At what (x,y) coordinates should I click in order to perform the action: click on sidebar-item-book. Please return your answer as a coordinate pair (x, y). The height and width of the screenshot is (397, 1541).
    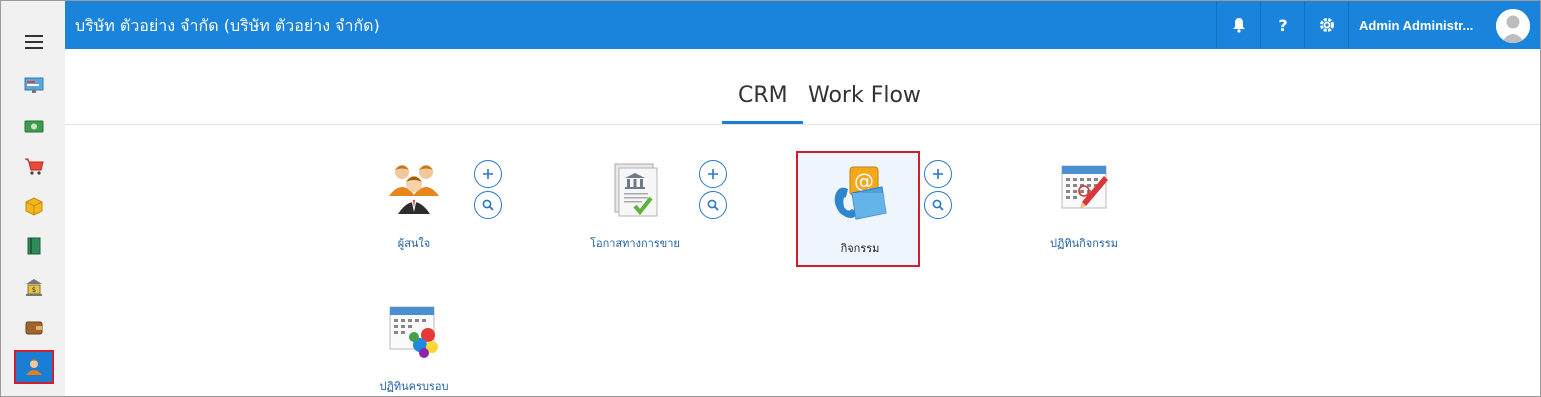
    Looking at the image, I should click on (34, 246).